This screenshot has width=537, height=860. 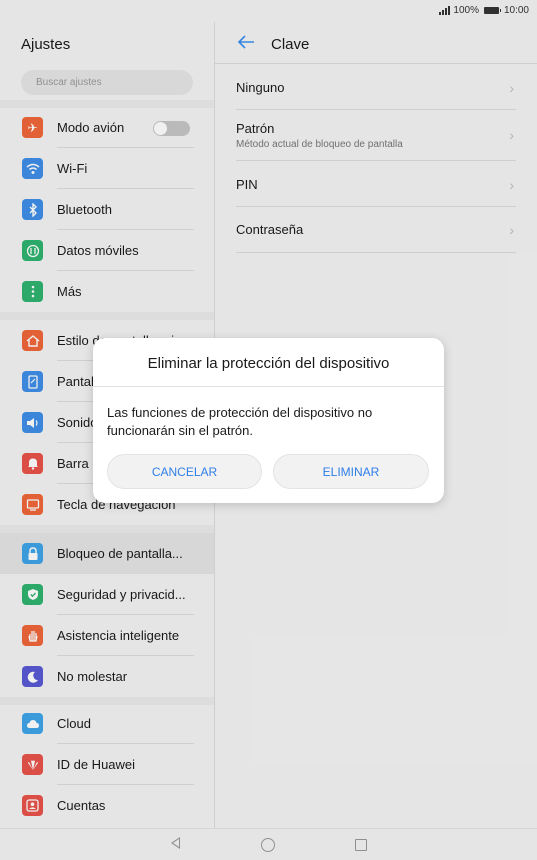 I want to click on cancel-button: CANCELAR, so click(x=184, y=471).